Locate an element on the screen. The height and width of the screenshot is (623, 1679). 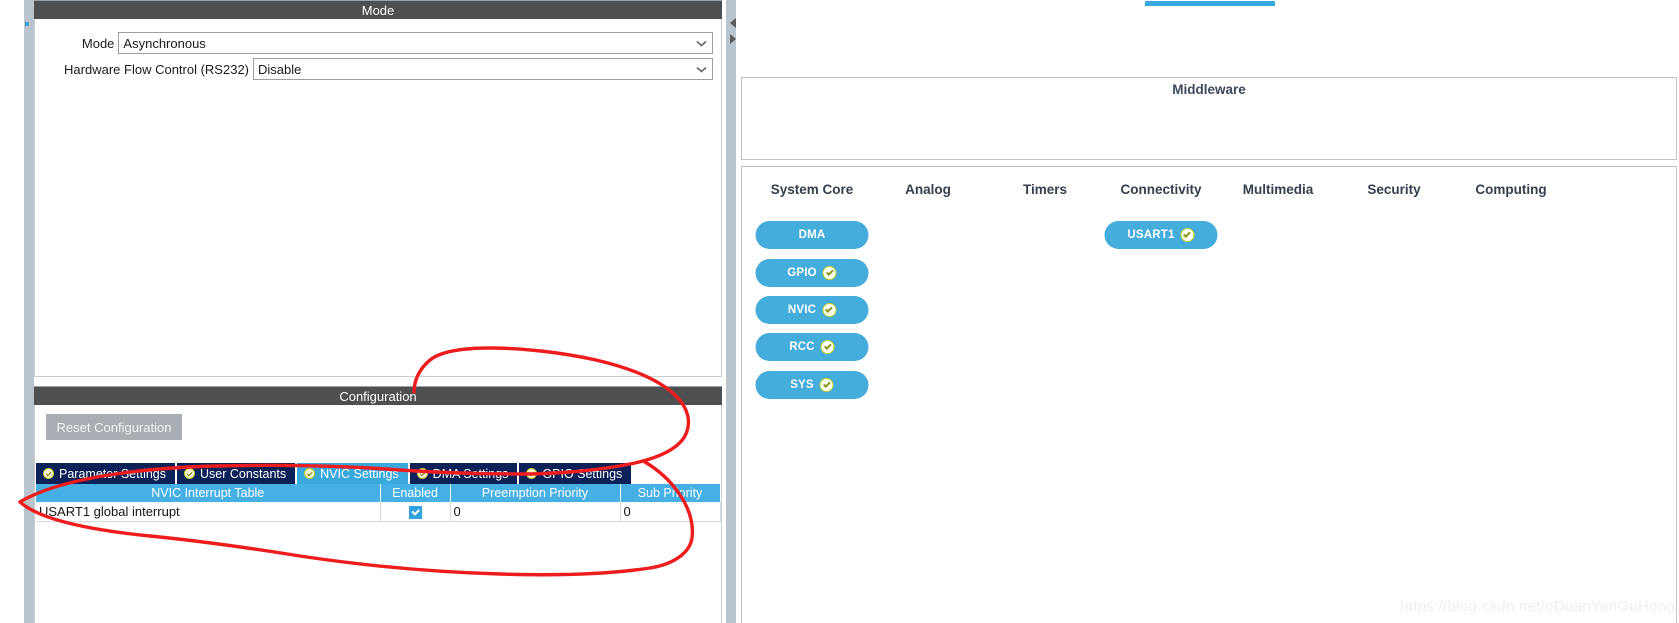
cell-preemption-priority: 0 is located at coordinates (535, 512).